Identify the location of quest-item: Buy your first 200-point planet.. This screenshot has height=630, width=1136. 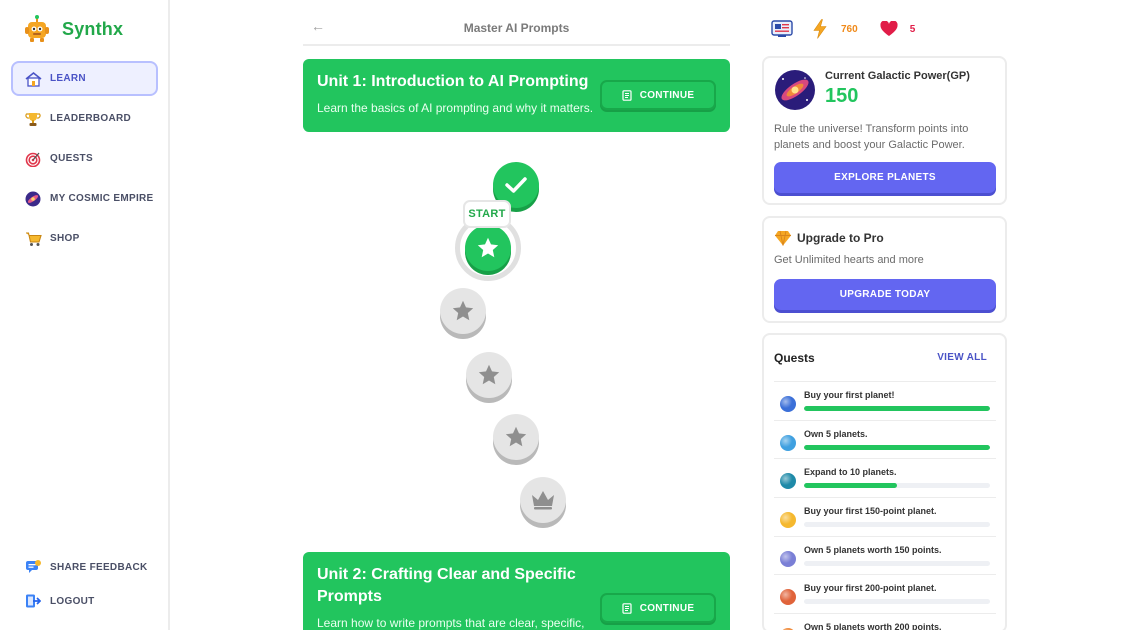
(885, 593).